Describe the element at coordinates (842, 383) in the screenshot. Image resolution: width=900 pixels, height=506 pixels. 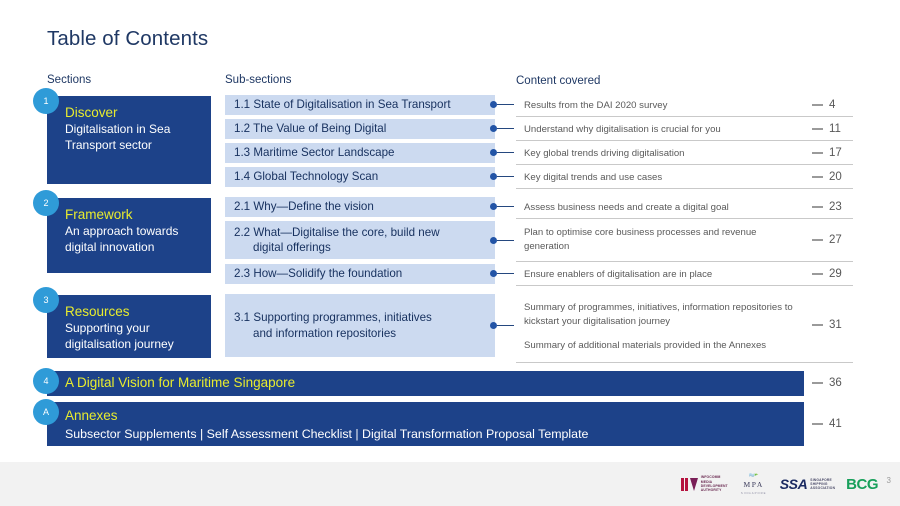
I see `page-number-4: 36` at that location.